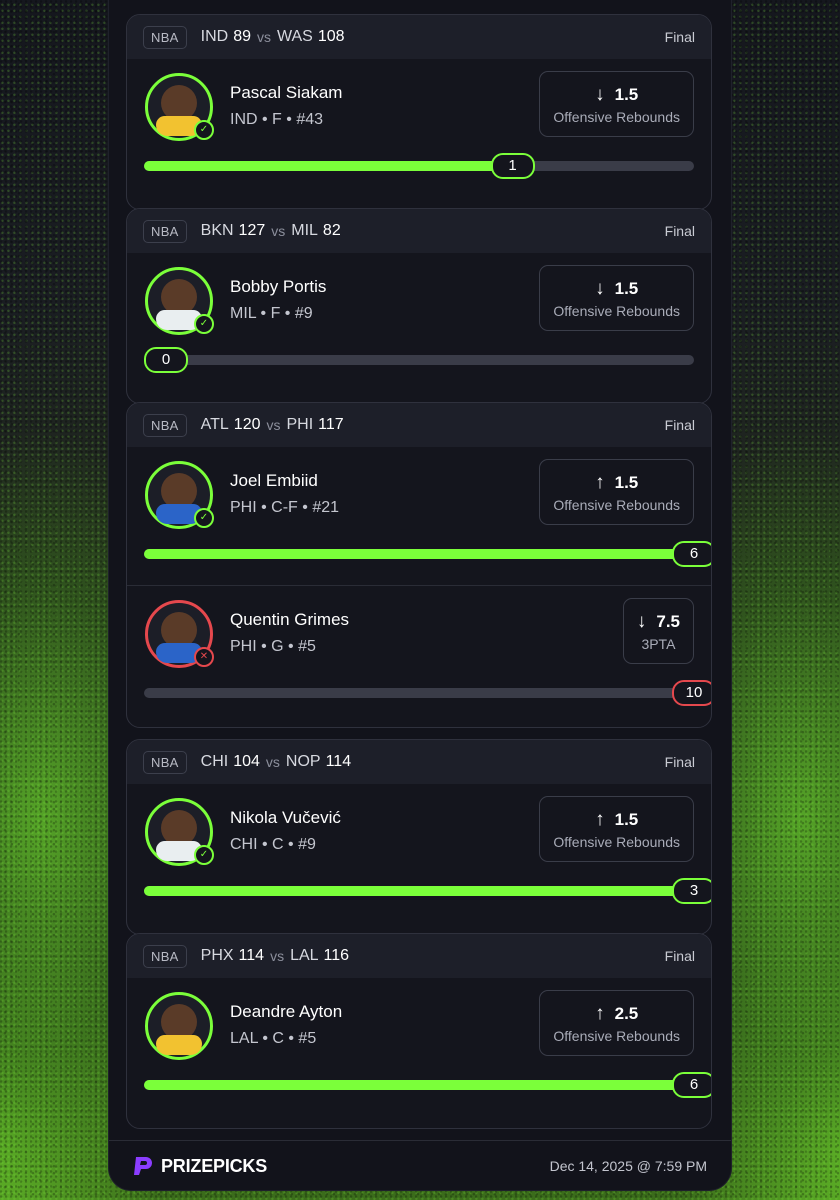  Describe the element at coordinates (273, 646) in the screenshot. I see `player-info: PHI • G • #5` at that location.